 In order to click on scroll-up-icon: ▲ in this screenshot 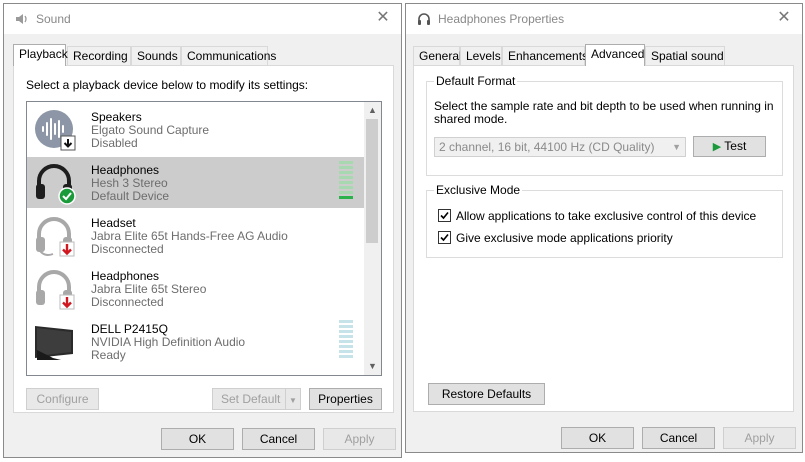, I will do `click(372, 110)`.